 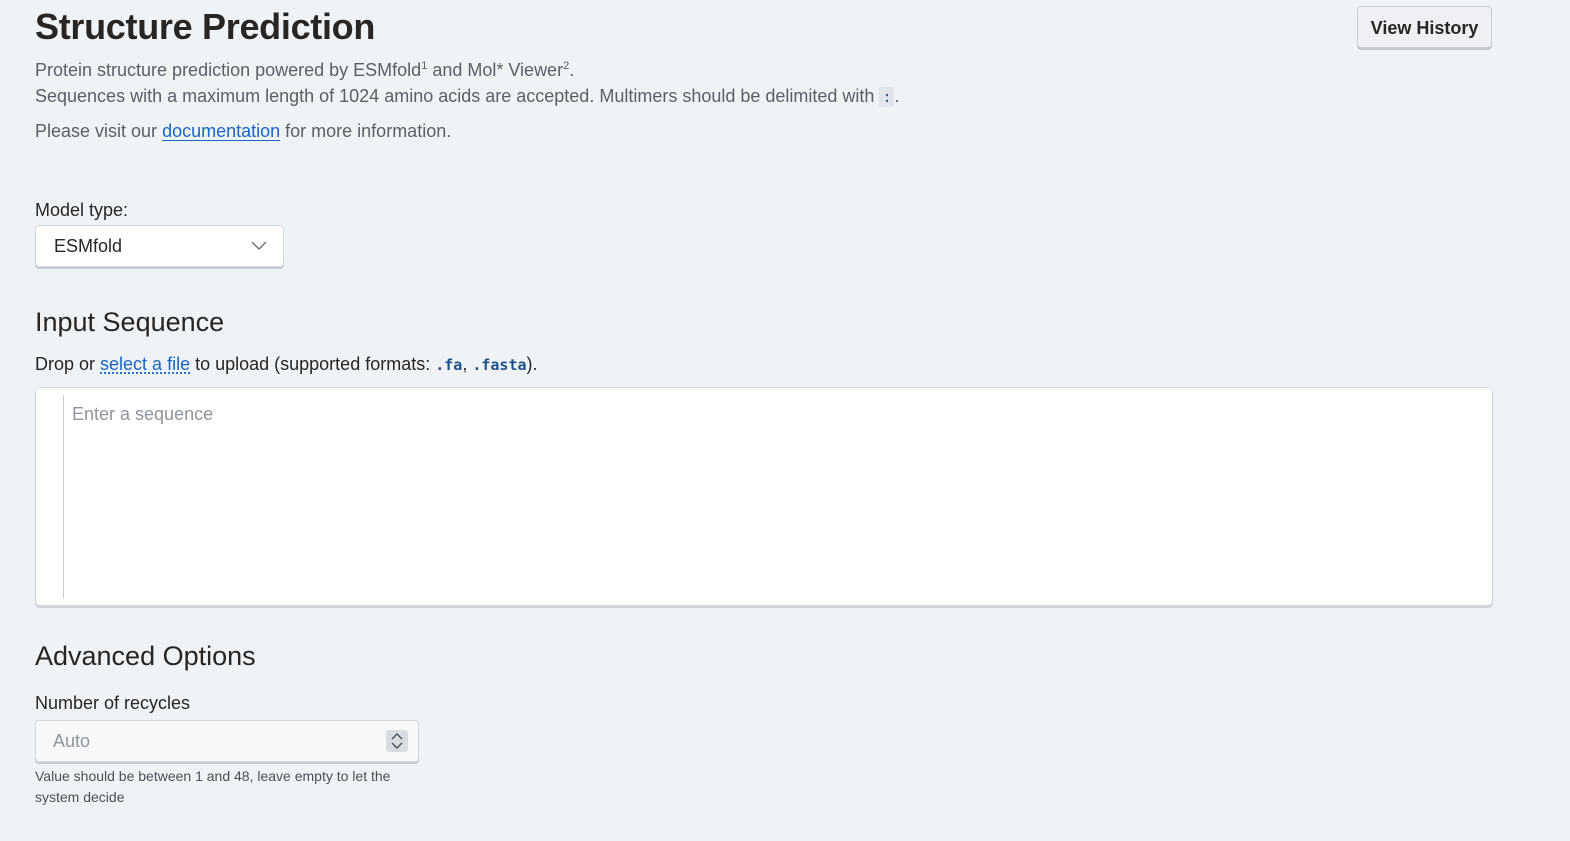 I want to click on format-fa-code: .fa, so click(x=449, y=365).